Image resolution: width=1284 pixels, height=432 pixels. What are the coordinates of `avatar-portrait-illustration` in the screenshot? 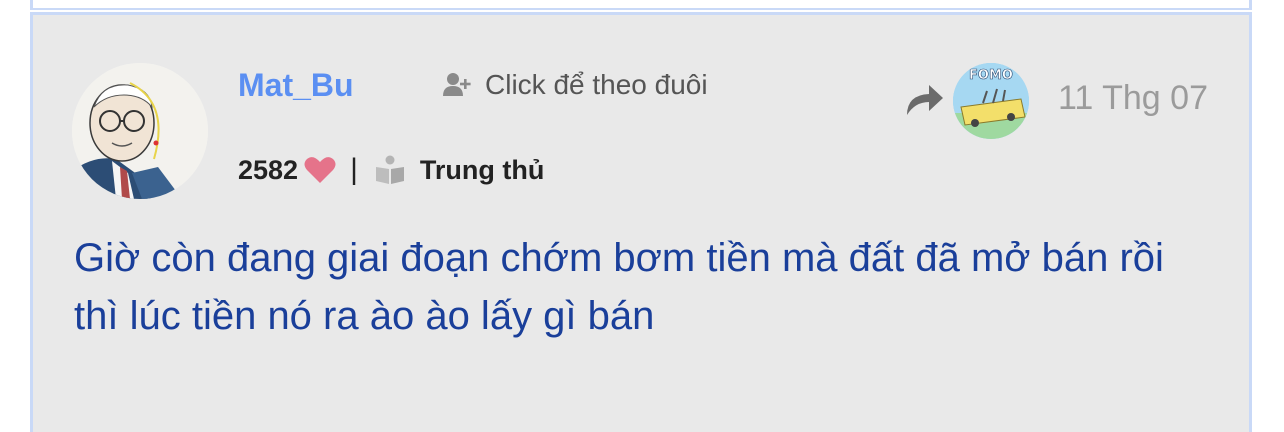 It's located at (140, 131).